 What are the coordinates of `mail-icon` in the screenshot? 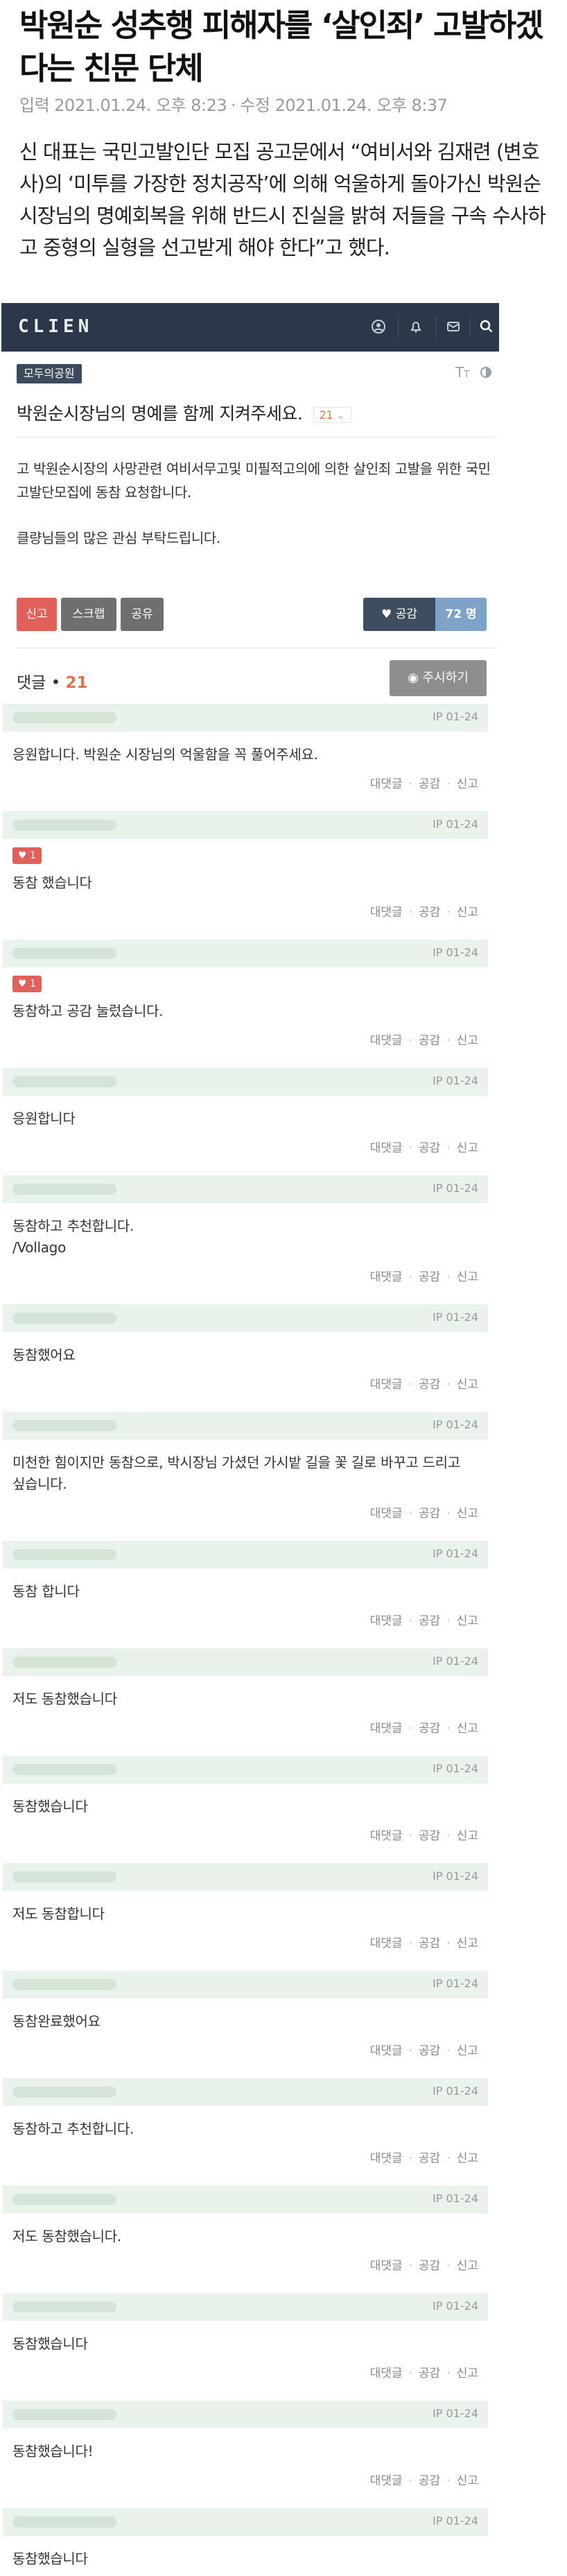 It's located at (453, 327).